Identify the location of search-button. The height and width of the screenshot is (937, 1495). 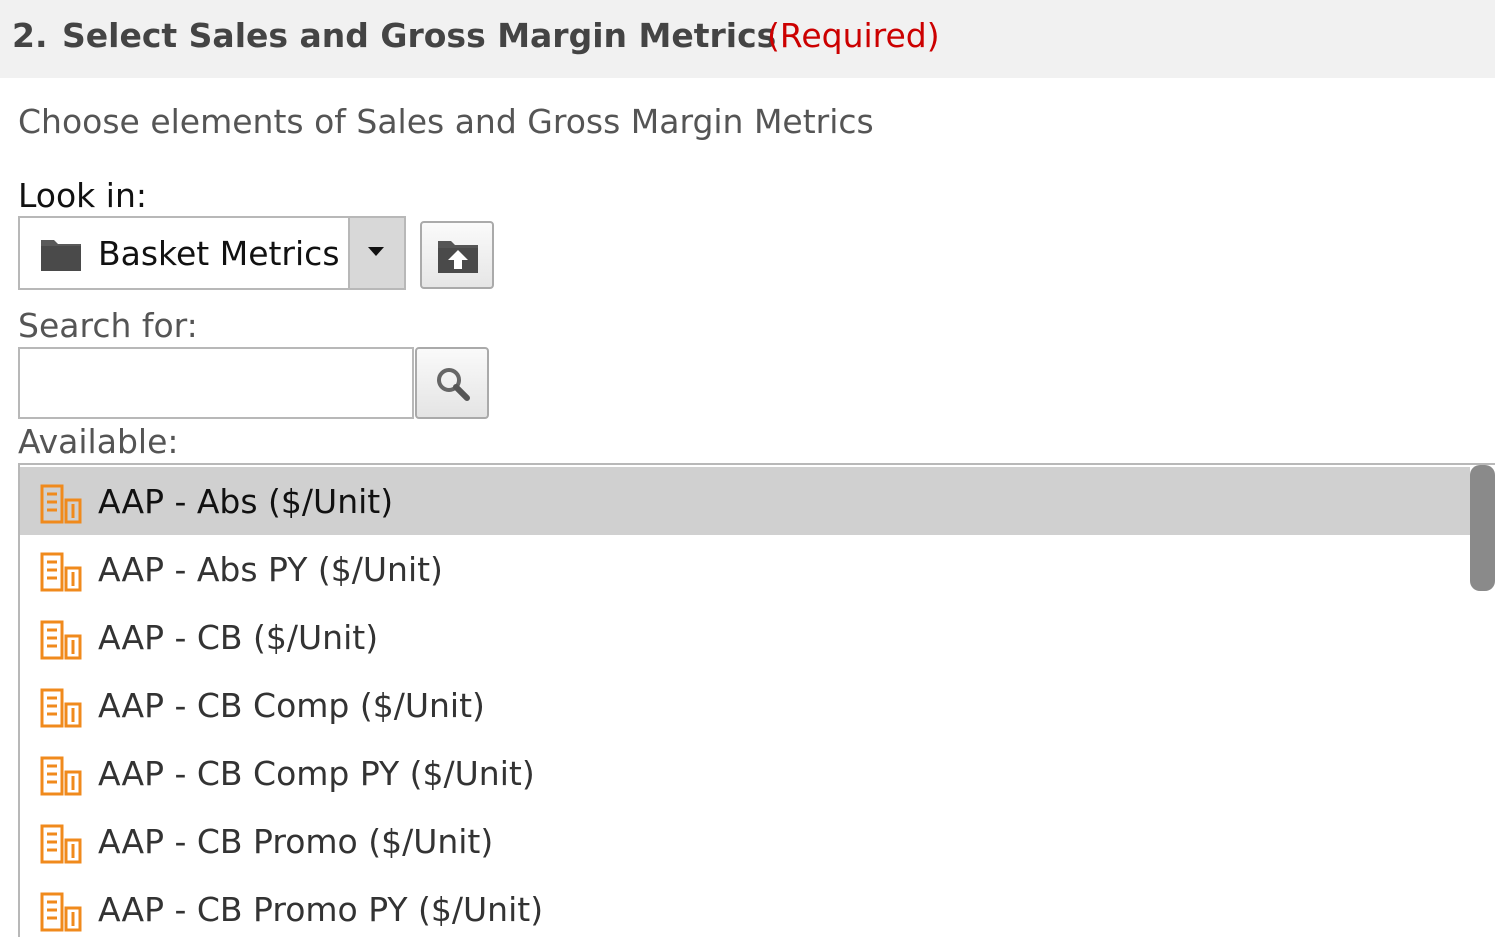
(452, 383).